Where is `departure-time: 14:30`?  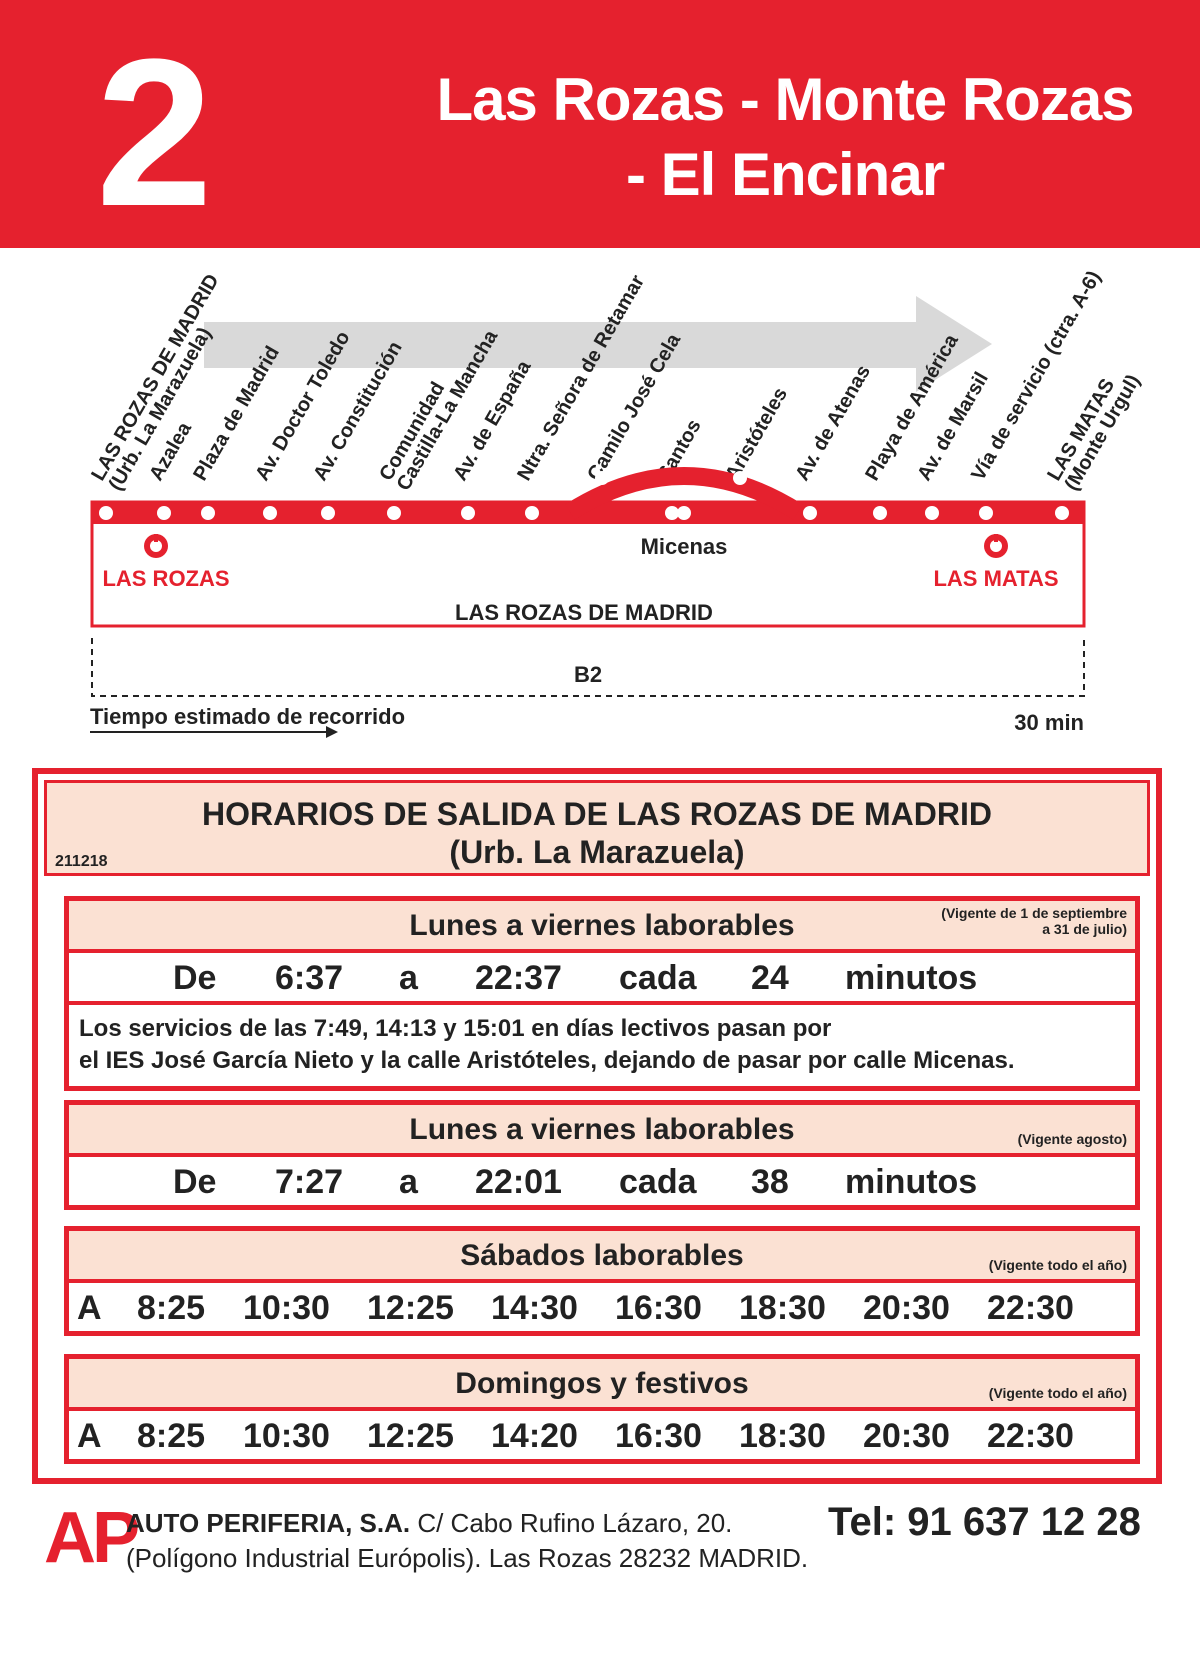 departure-time: 14:30 is located at coordinates (534, 1308).